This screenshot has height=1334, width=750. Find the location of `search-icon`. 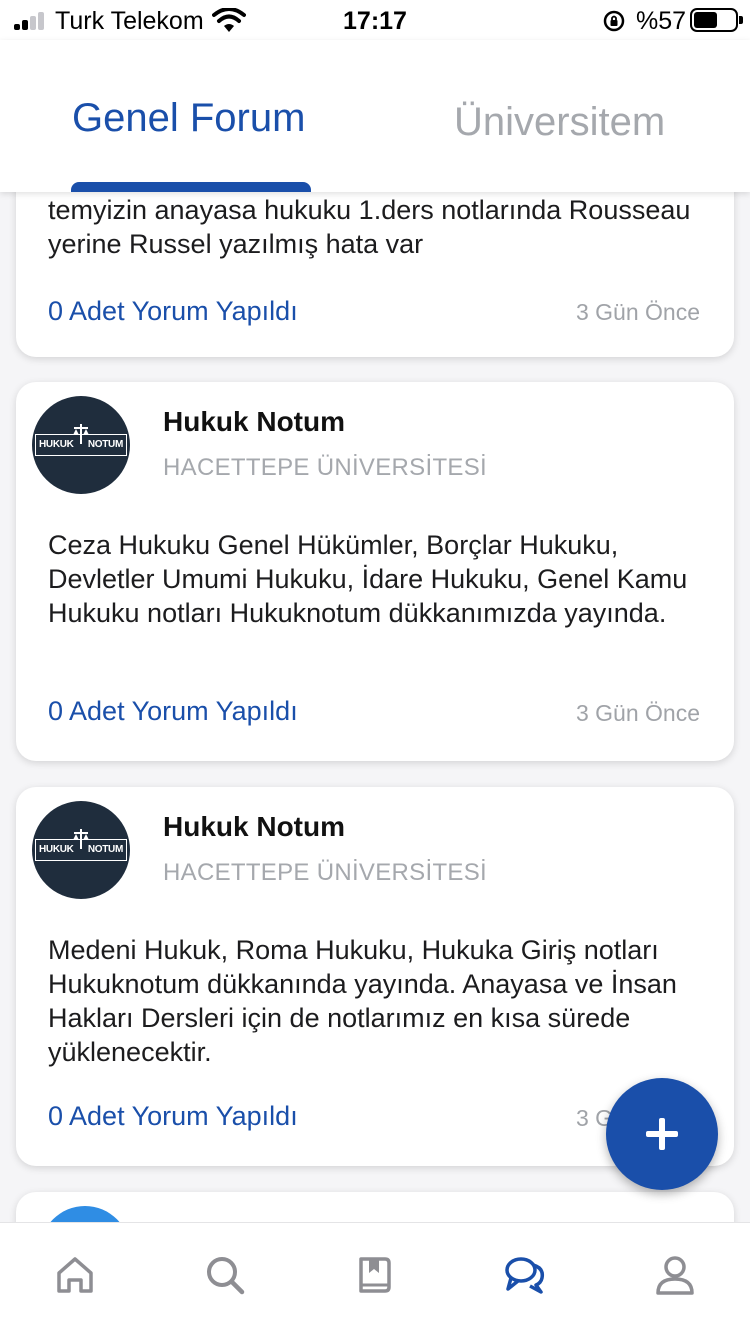

search-icon is located at coordinates (225, 1275).